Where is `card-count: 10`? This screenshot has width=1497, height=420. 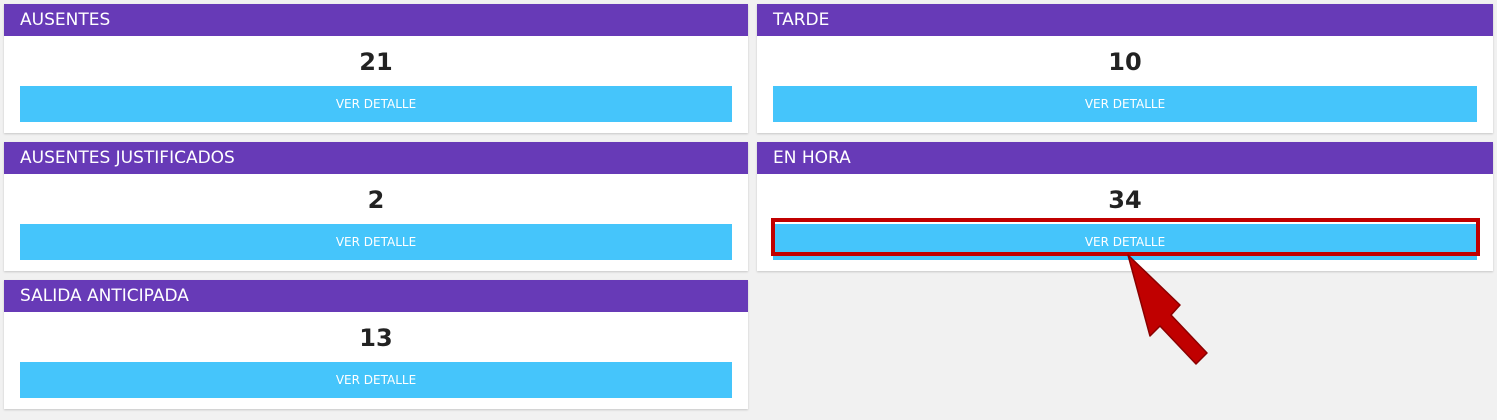 card-count: 10 is located at coordinates (1125, 62).